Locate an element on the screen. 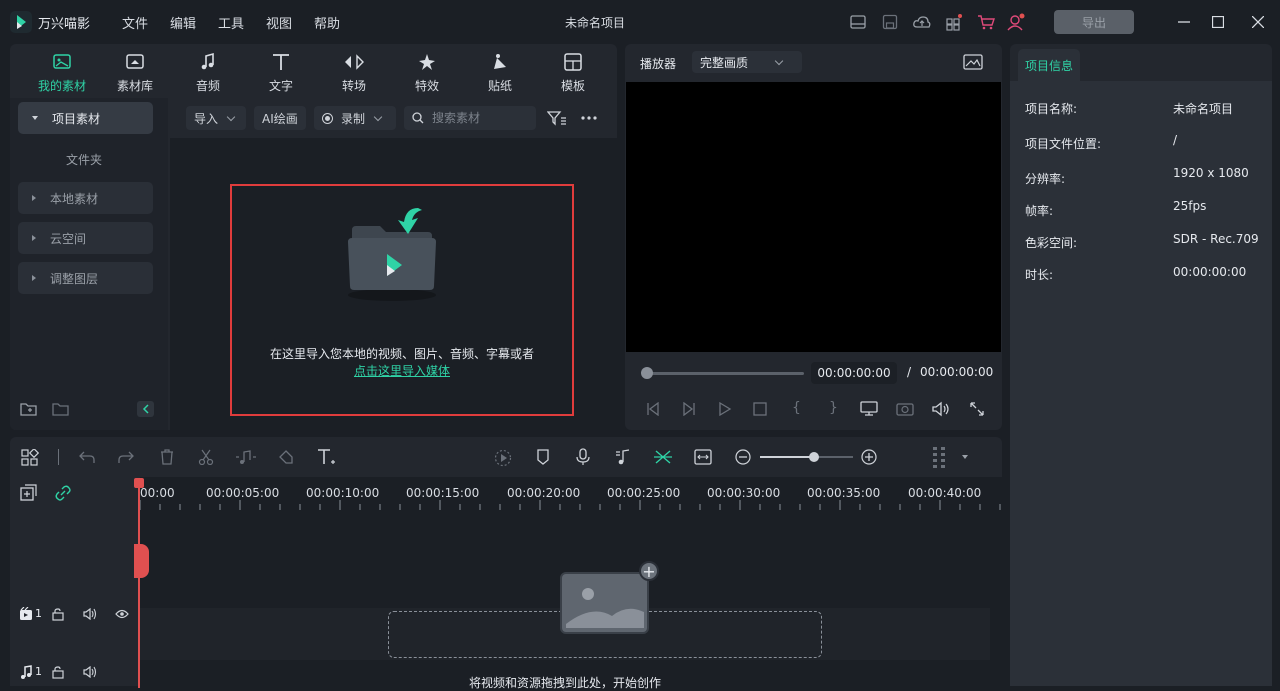 The image size is (1280, 691). add-text-icon is located at coordinates (327, 457).